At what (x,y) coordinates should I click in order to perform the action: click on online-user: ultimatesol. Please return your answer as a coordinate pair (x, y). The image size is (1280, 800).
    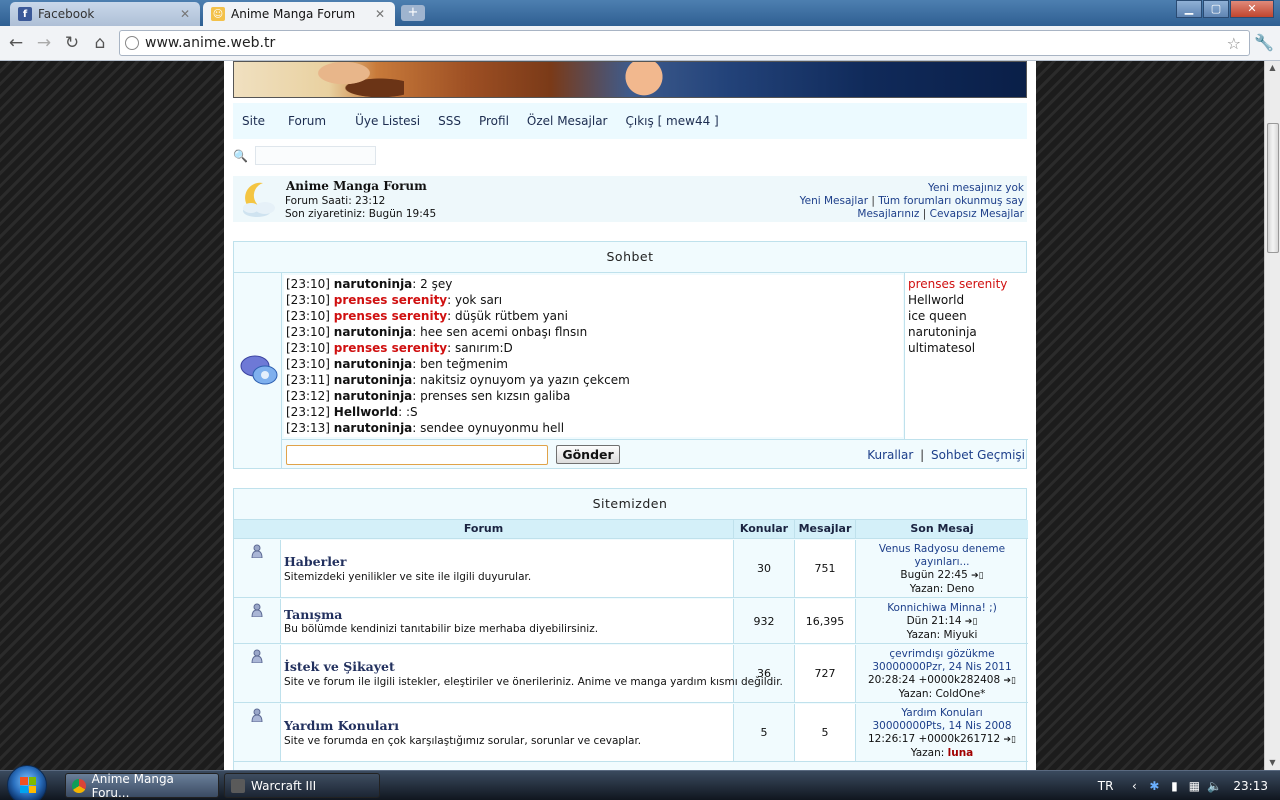
    Looking at the image, I should click on (967, 348).